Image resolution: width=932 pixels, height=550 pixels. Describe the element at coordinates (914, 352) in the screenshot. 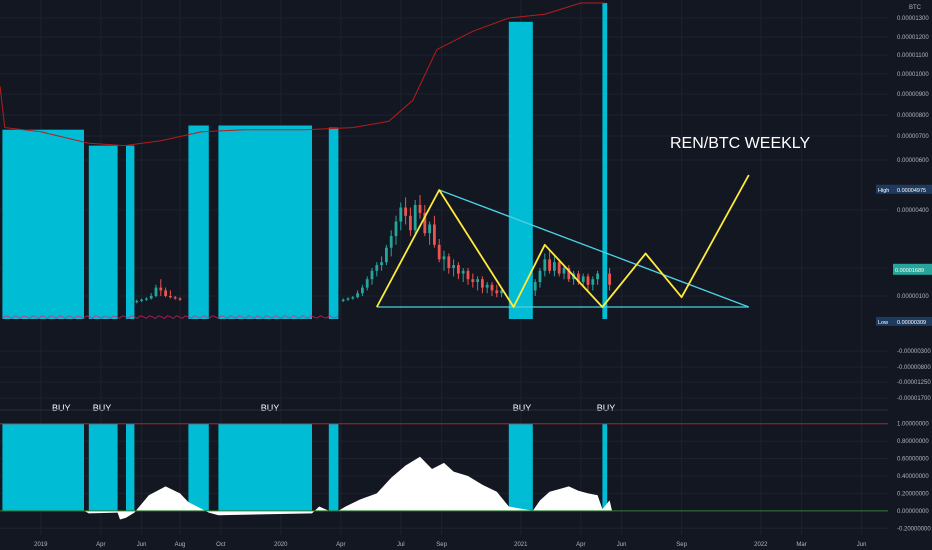

I see `price-tick-label: -0.00000300` at that location.